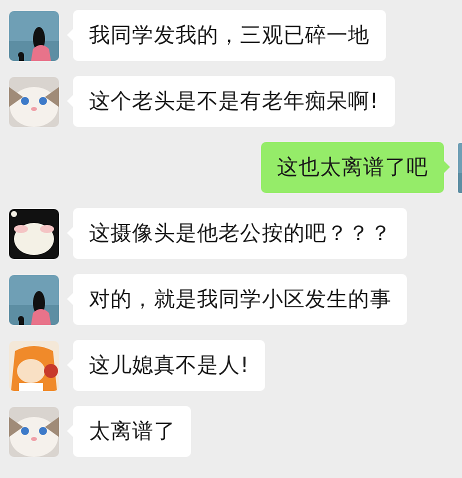 The width and height of the screenshot is (462, 478). I want to click on message-bubble: 这摄像头是他老公按的吧？？？, so click(237, 233).